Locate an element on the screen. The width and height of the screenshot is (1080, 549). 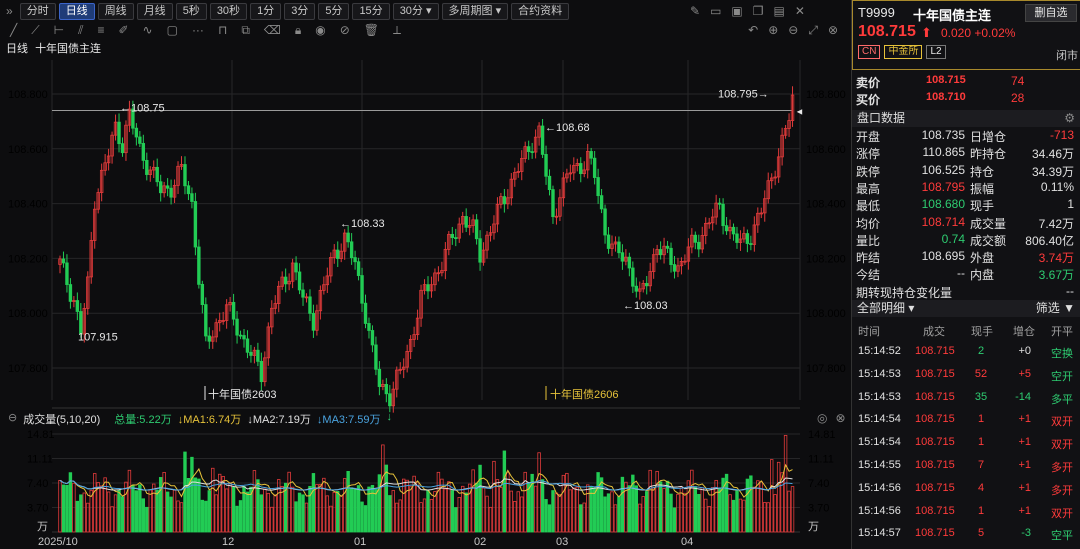
price-annotation: 107.915 is located at coordinates (98, 337).